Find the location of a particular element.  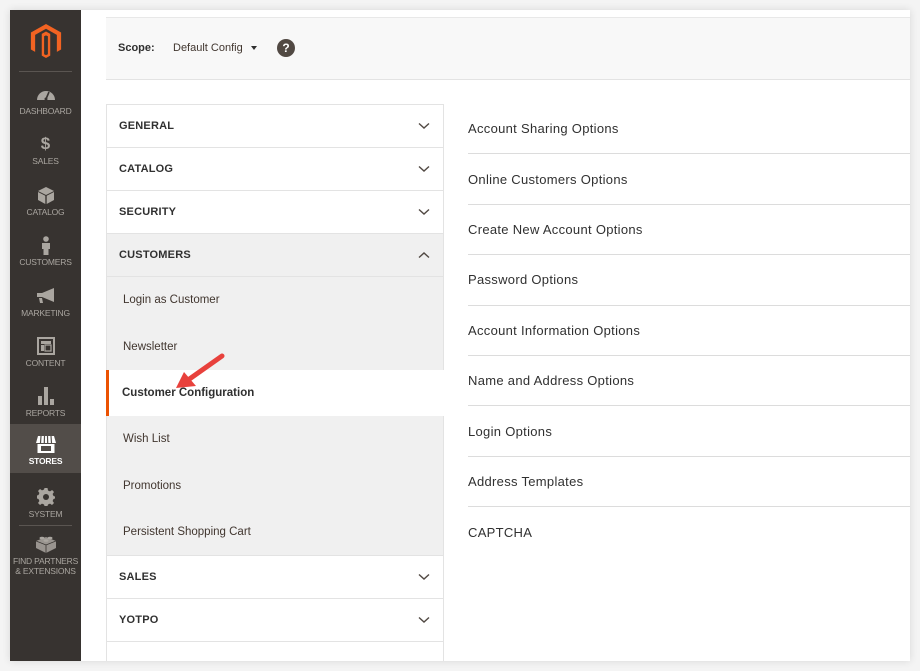

caret-down-icon is located at coordinates (253, 48).